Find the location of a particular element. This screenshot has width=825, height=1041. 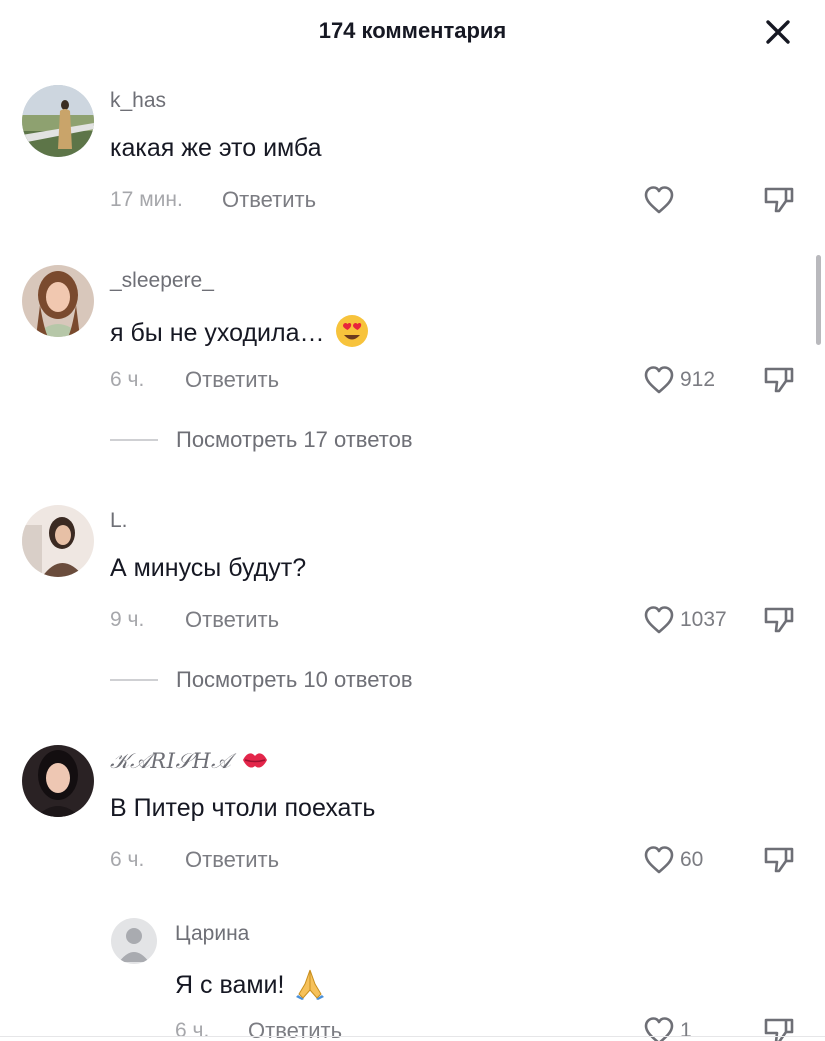

close-icon is located at coordinates (778, 32).